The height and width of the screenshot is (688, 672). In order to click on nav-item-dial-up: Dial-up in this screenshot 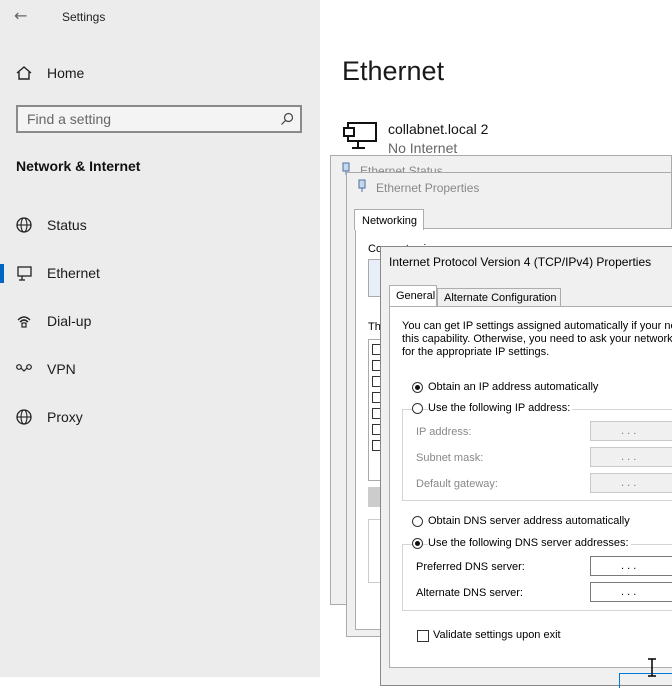, I will do `click(160, 321)`.